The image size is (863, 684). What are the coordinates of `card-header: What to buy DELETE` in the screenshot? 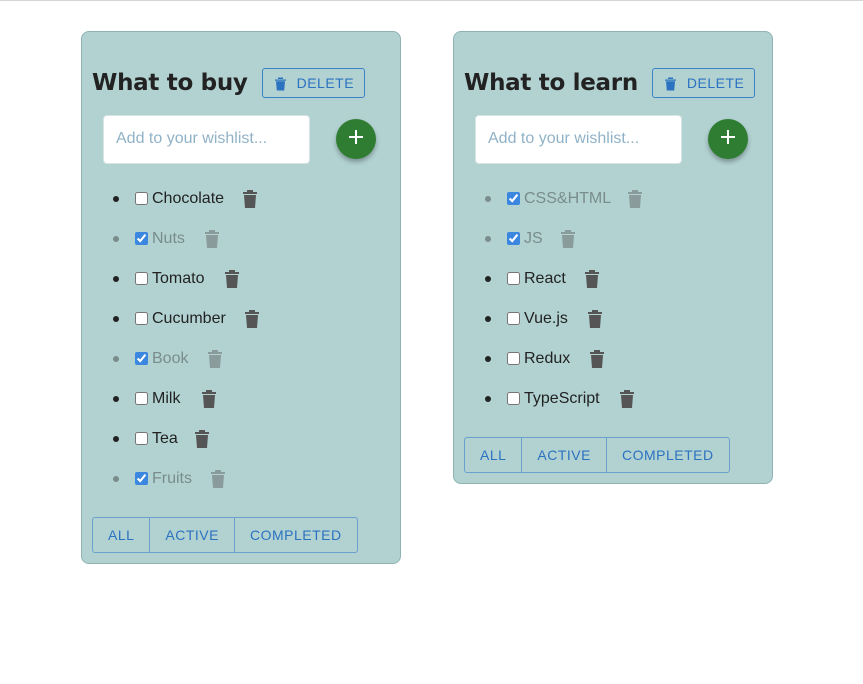 It's located at (241, 83).